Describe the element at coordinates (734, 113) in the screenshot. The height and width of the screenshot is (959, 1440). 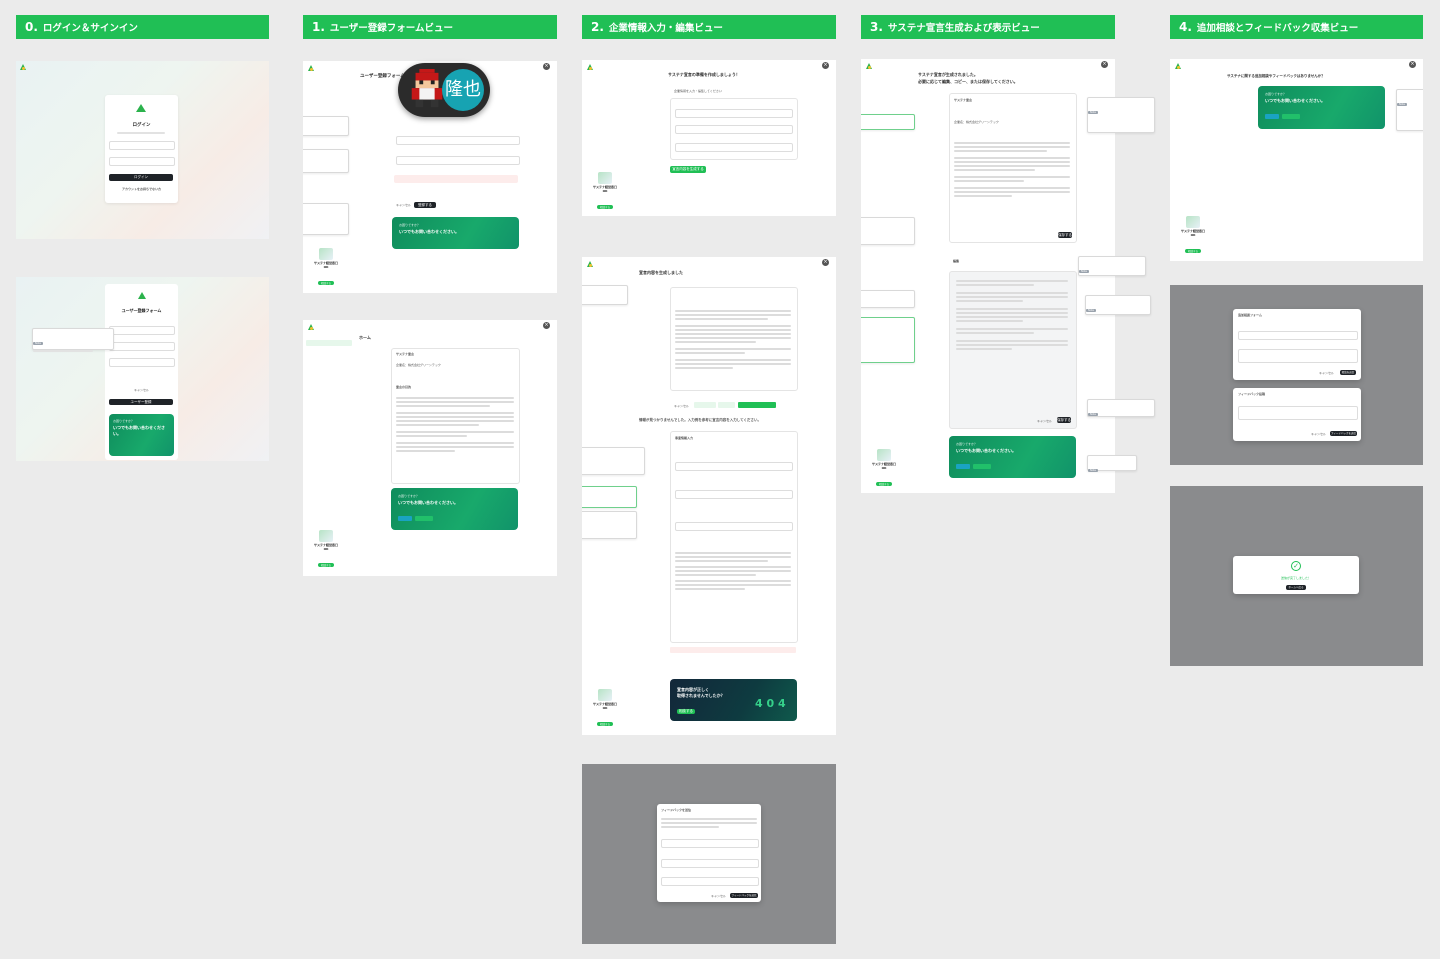
I see `company-name-field` at that location.